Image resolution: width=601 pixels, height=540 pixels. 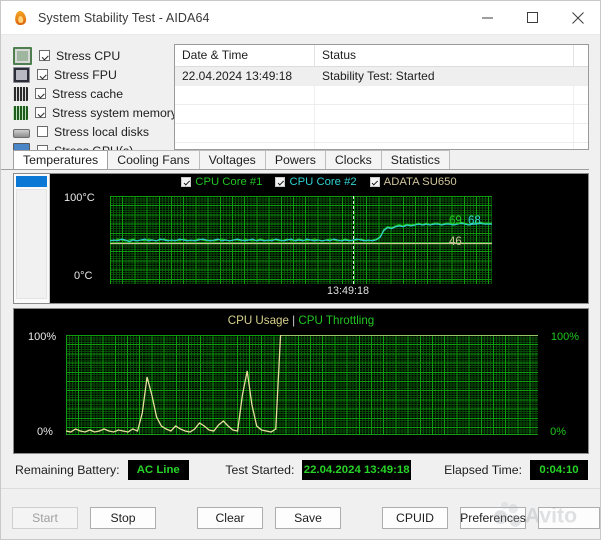 I want to click on sensor-side-list, so click(x=32, y=238).